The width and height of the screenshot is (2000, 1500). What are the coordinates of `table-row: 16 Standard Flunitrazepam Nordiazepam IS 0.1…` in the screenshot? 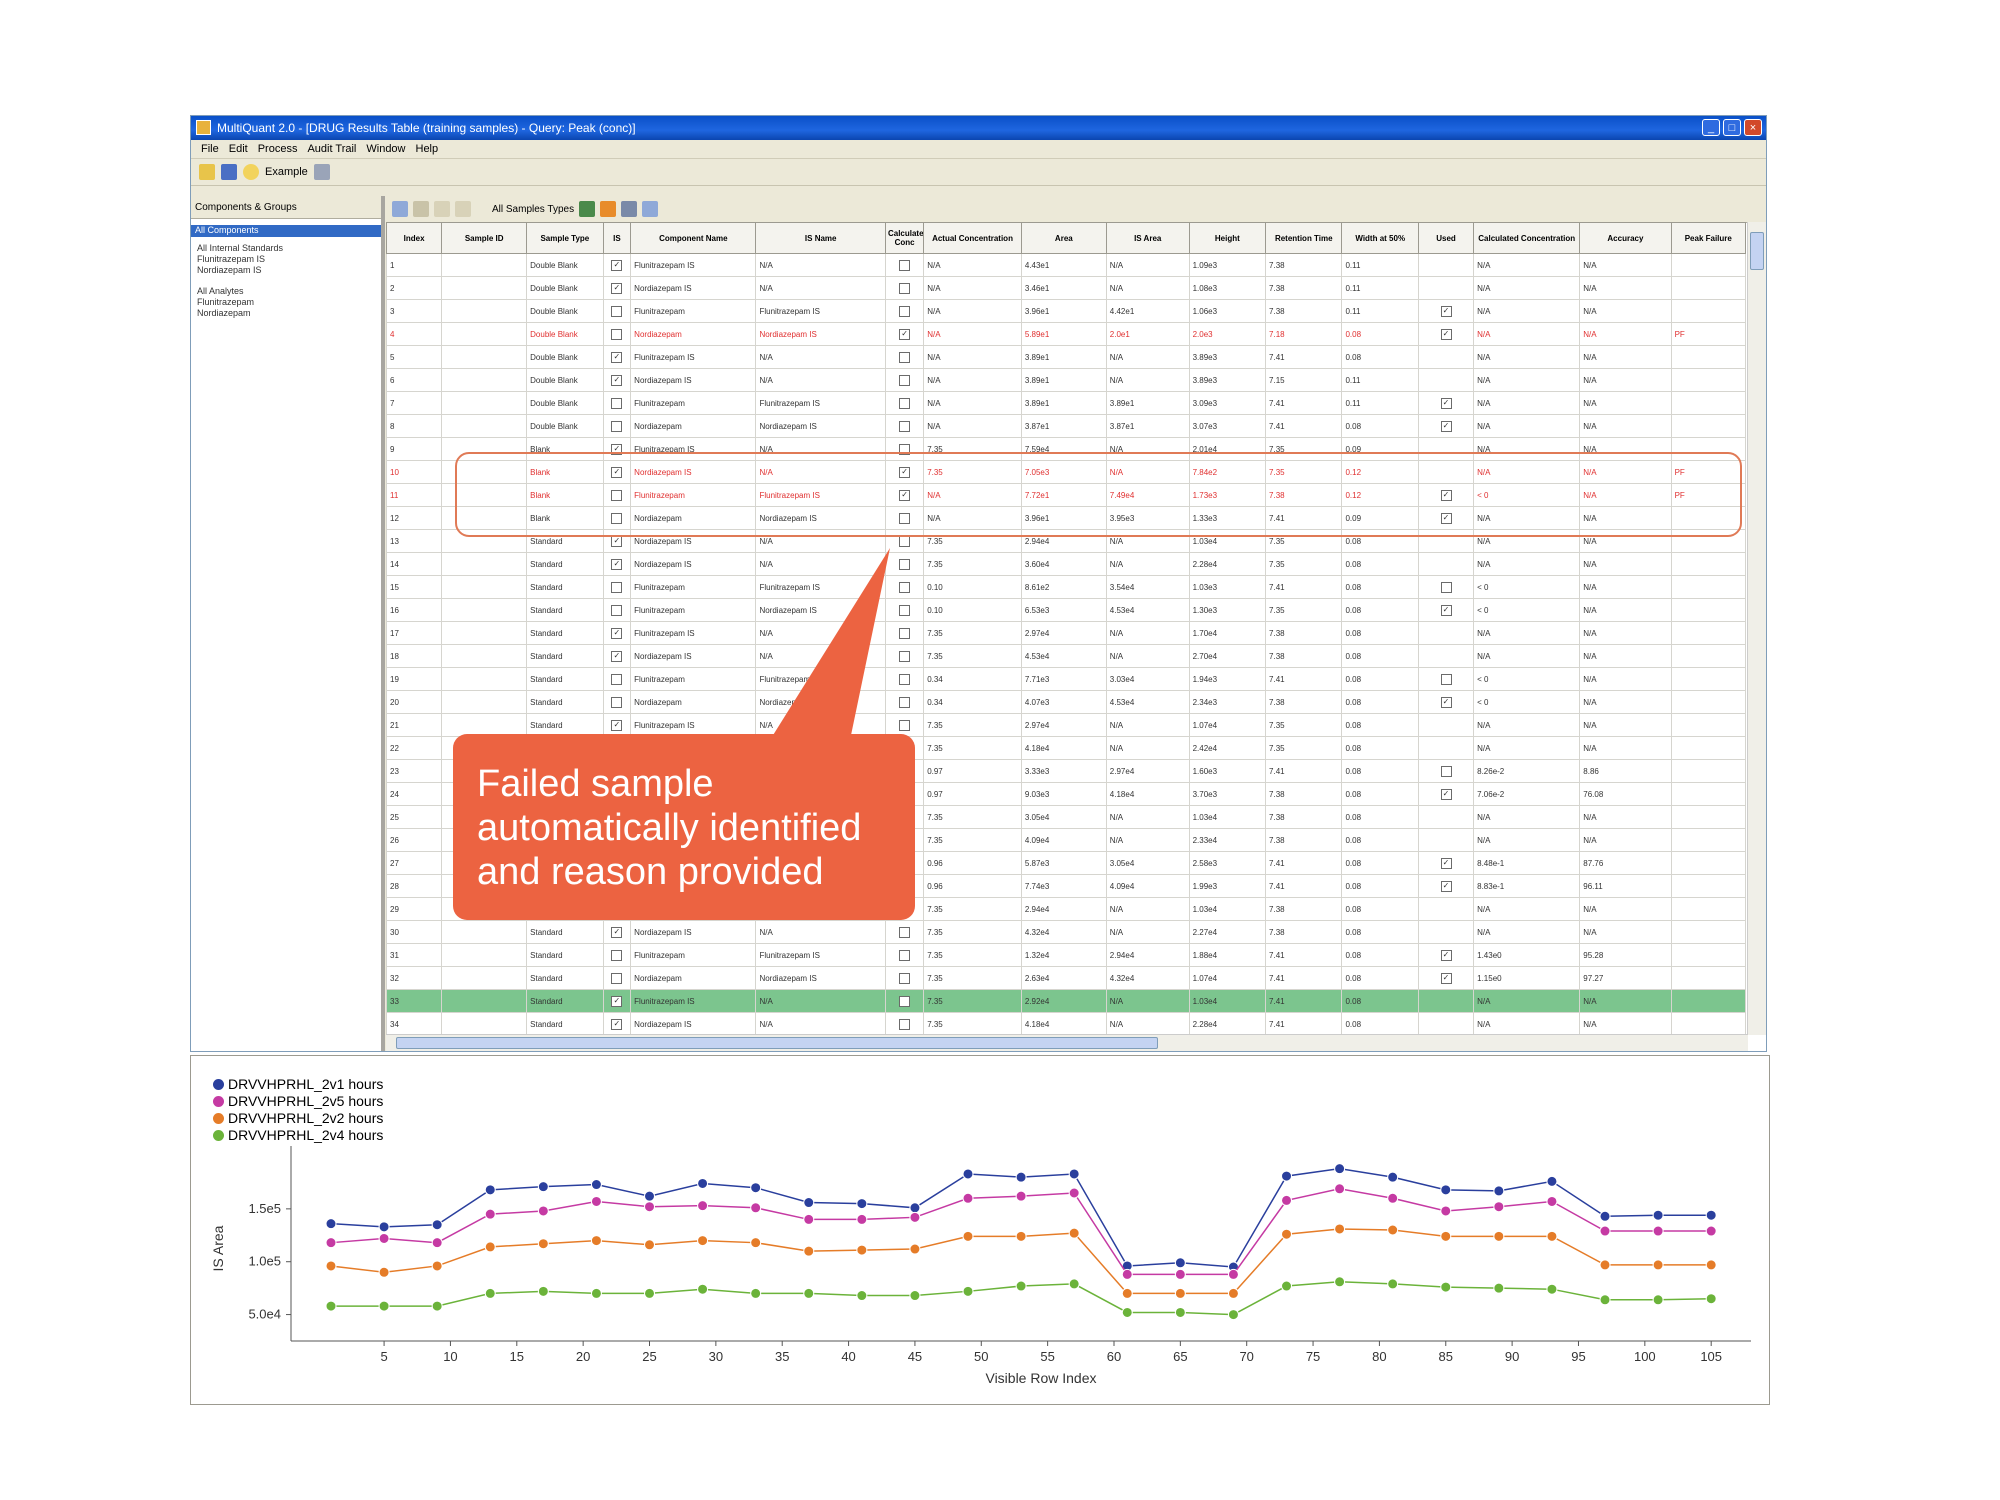 It's located at (1066, 610).